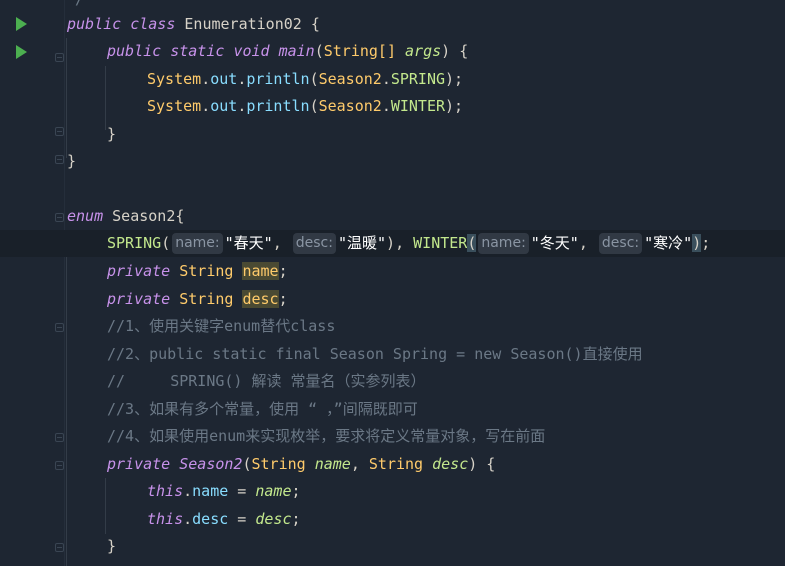 The height and width of the screenshot is (566, 785). Describe the element at coordinates (273, 491) in the screenshot. I see `parameter-ref: name` at that location.